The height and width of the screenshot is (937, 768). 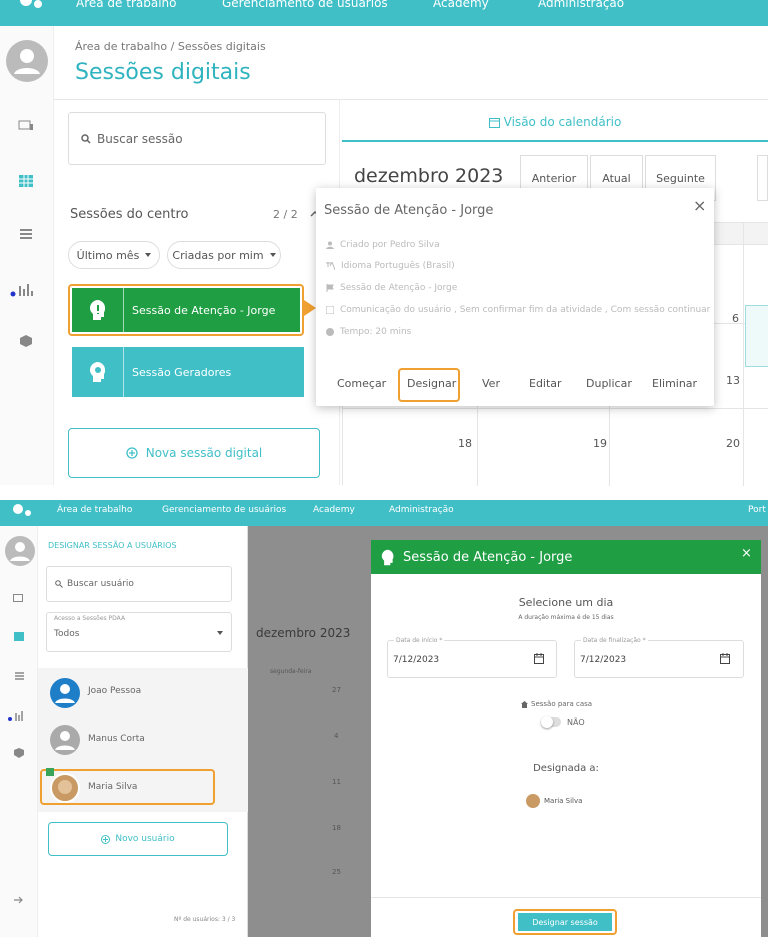 What do you see at coordinates (733, 443) in the screenshot?
I see `day-number: 20` at bounding box center [733, 443].